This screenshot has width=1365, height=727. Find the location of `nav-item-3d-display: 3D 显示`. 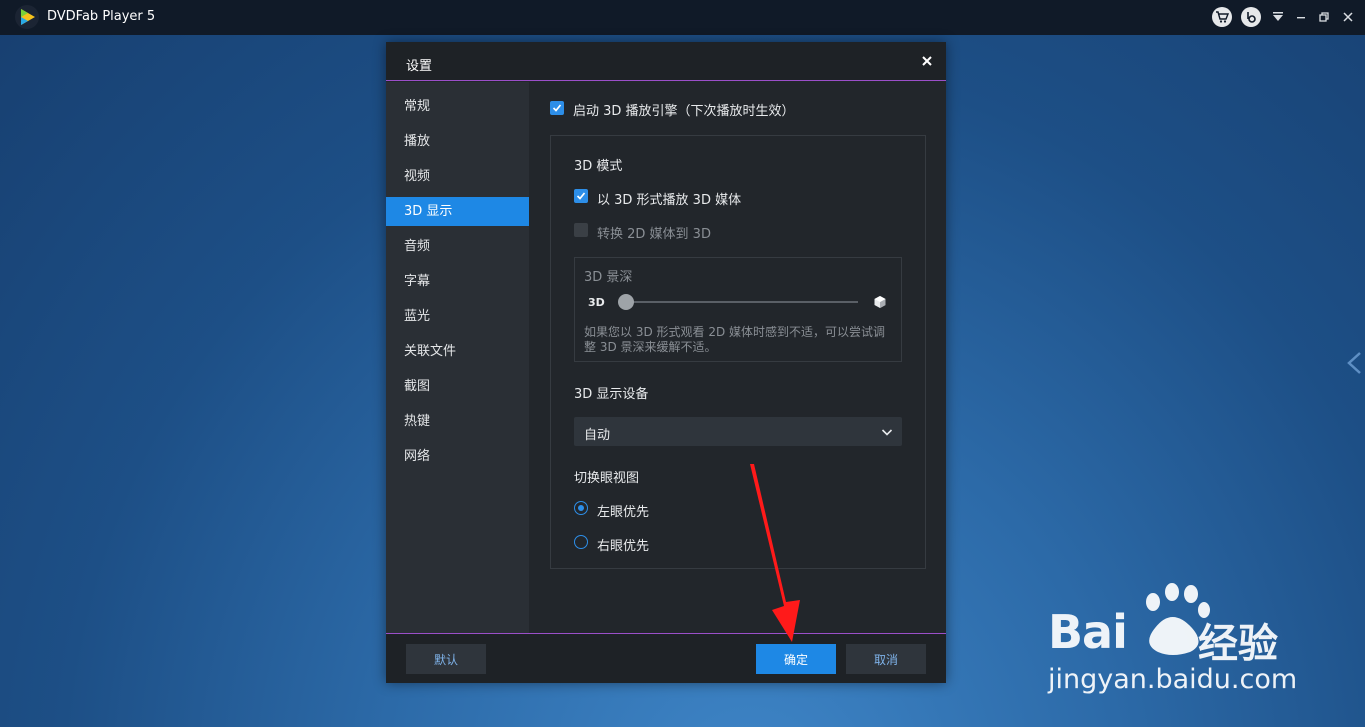

nav-item-3d-display: 3D 显示 is located at coordinates (457, 211).